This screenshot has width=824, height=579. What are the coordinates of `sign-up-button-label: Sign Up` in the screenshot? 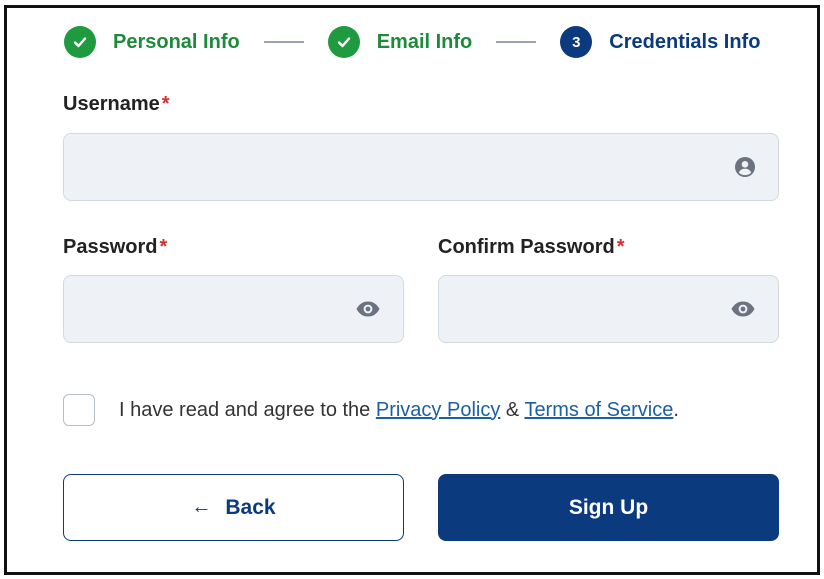 It's located at (608, 507).